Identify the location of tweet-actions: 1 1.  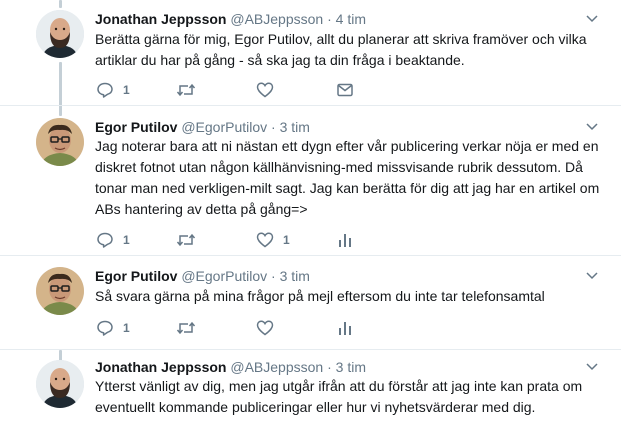
(231, 240).